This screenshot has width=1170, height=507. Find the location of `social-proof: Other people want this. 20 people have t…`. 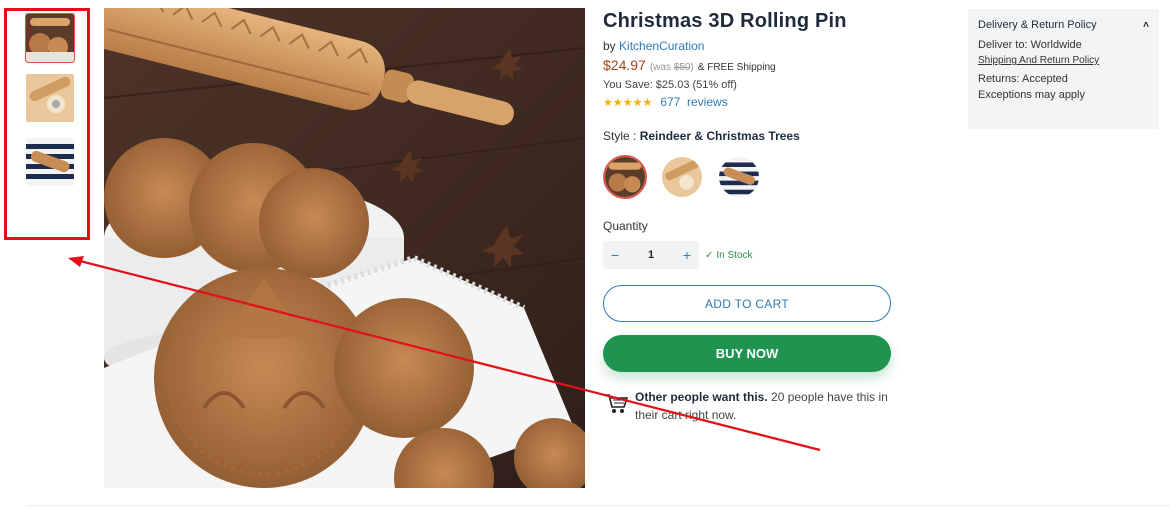

social-proof: Other people want this. 20 people have t… is located at coordinates (753, 406).